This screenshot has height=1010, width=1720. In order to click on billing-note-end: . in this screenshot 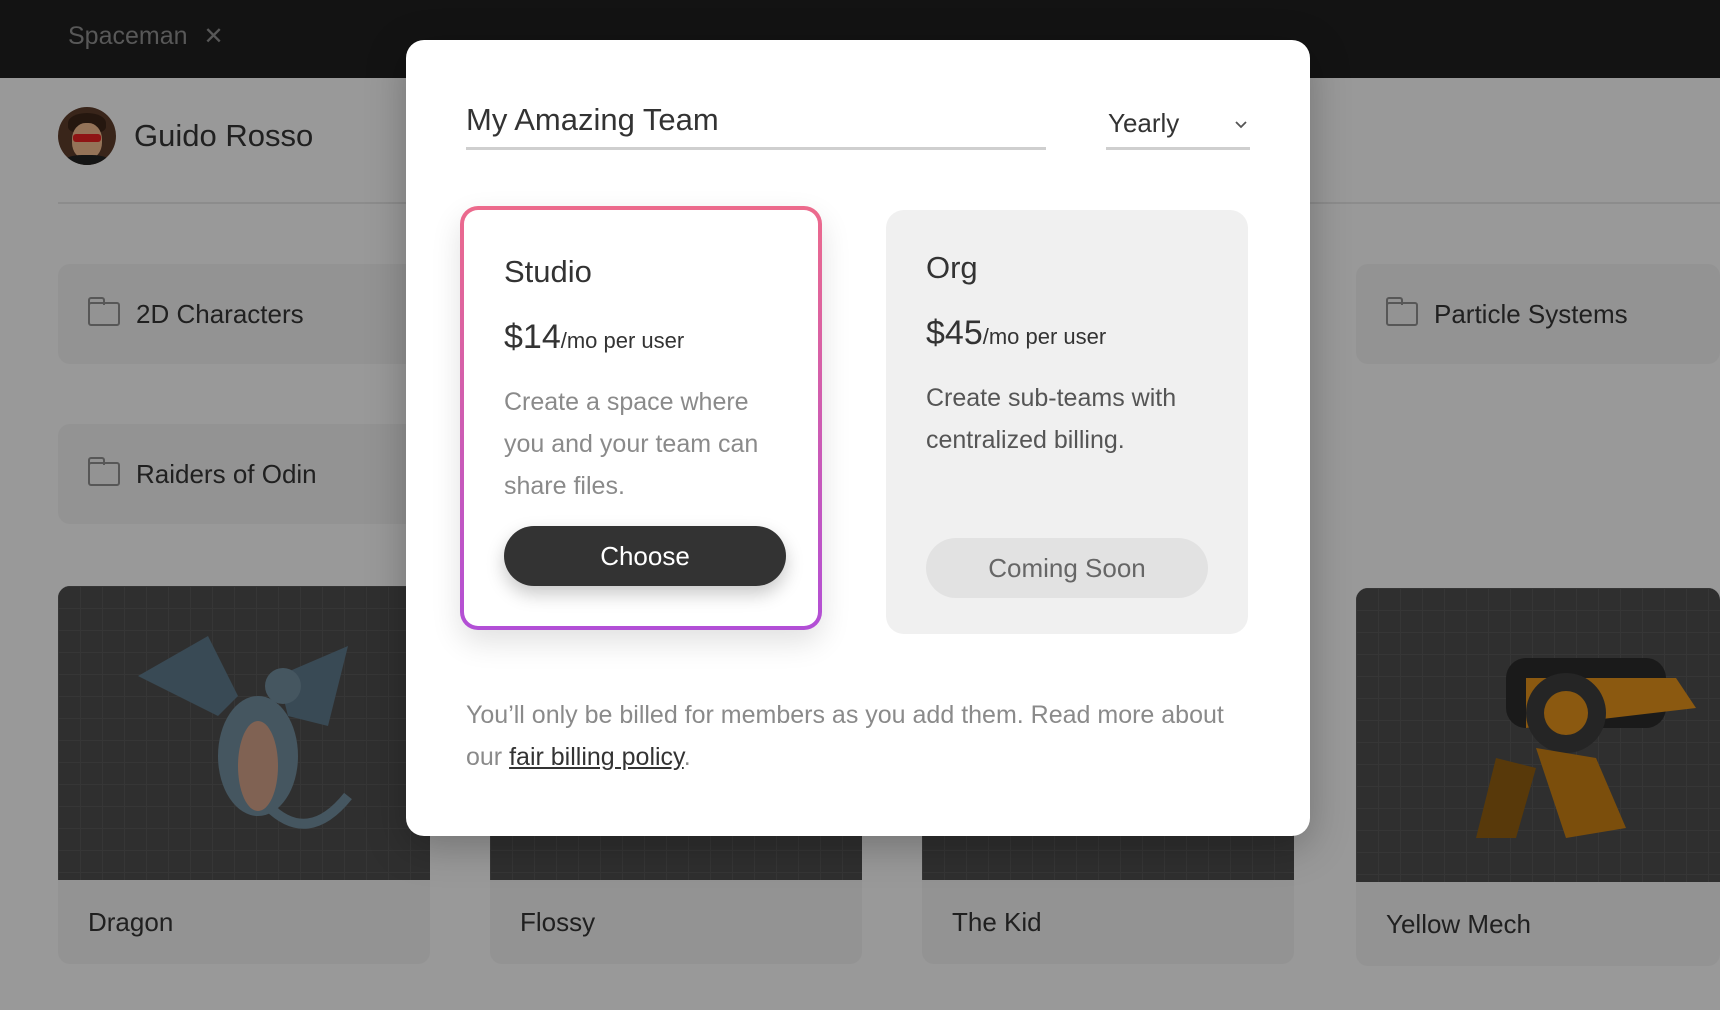, I will do `click(687, 757)`.